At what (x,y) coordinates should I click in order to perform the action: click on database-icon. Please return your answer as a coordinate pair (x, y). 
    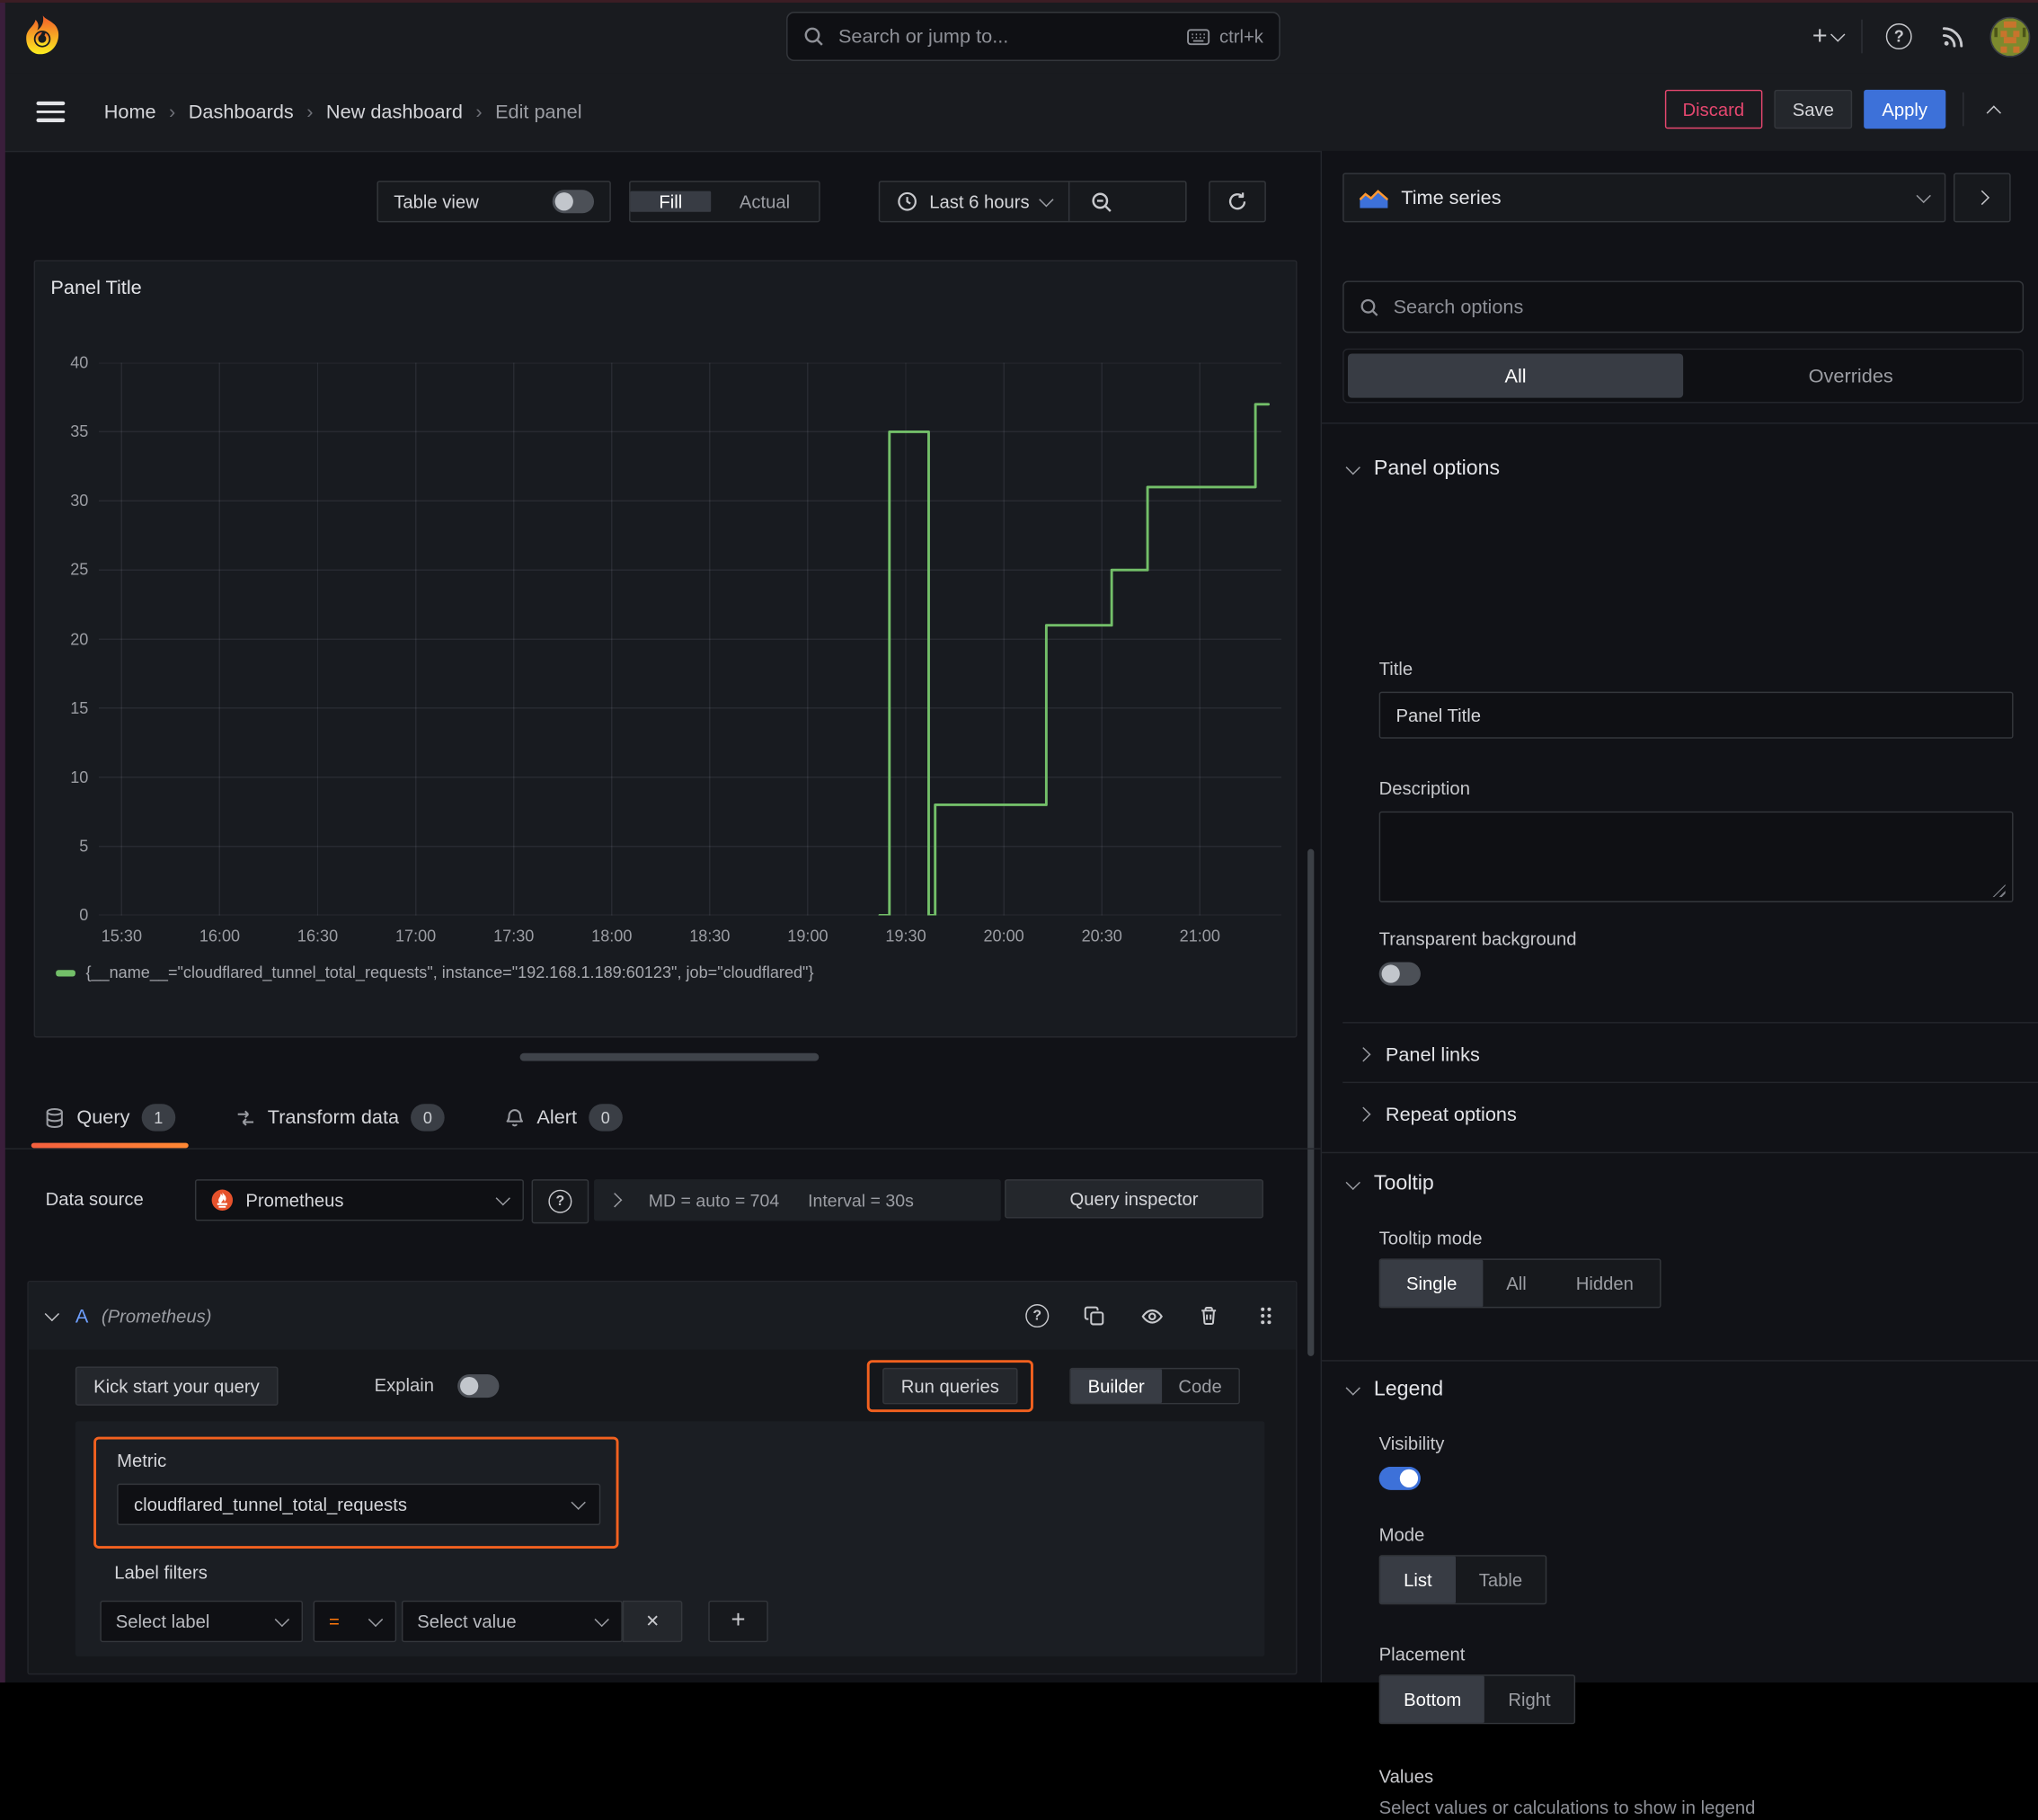
    Looking at the image, I should click on (55, 1117).